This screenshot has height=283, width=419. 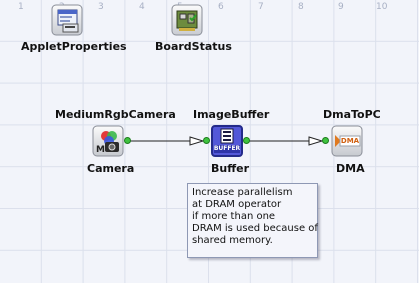 What do you see at coordinates (255, 228) in the screenshot?
I see `tooltip-line: DRAM is used because of` at bounding box center [255, 228].